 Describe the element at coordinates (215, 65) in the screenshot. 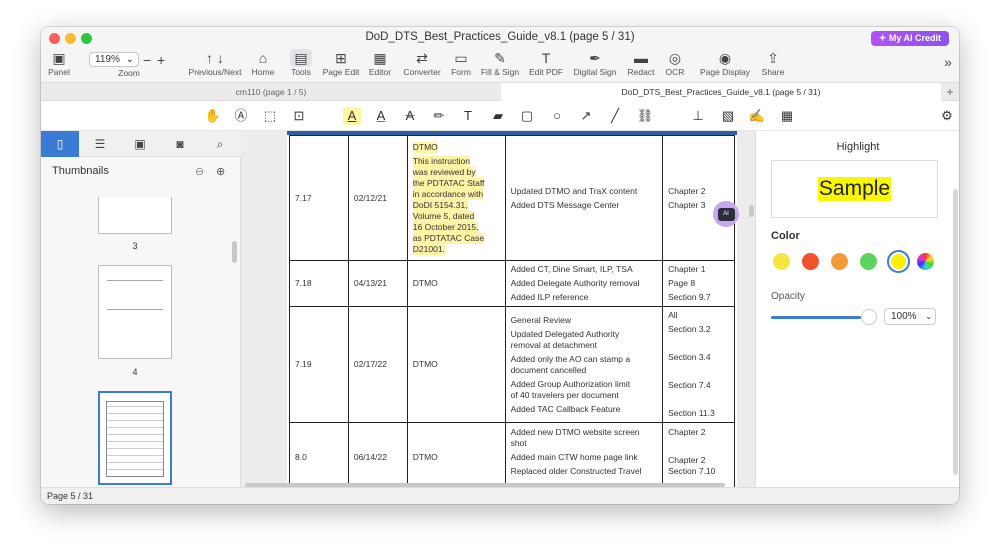

I see `previous-next-button: ↑ ↓ Previous/Next` at that location.